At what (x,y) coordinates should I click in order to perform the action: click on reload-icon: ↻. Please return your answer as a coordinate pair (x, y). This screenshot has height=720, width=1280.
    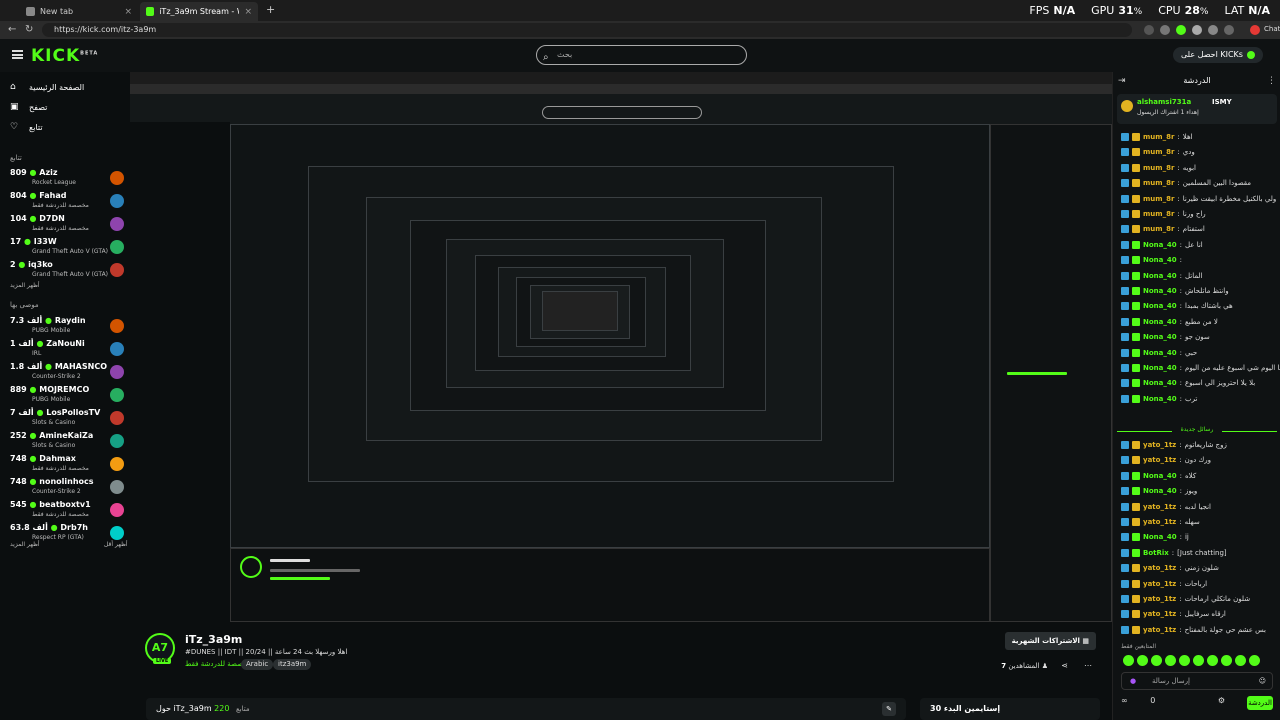
    Looking at the image, I should click on (29, 29).